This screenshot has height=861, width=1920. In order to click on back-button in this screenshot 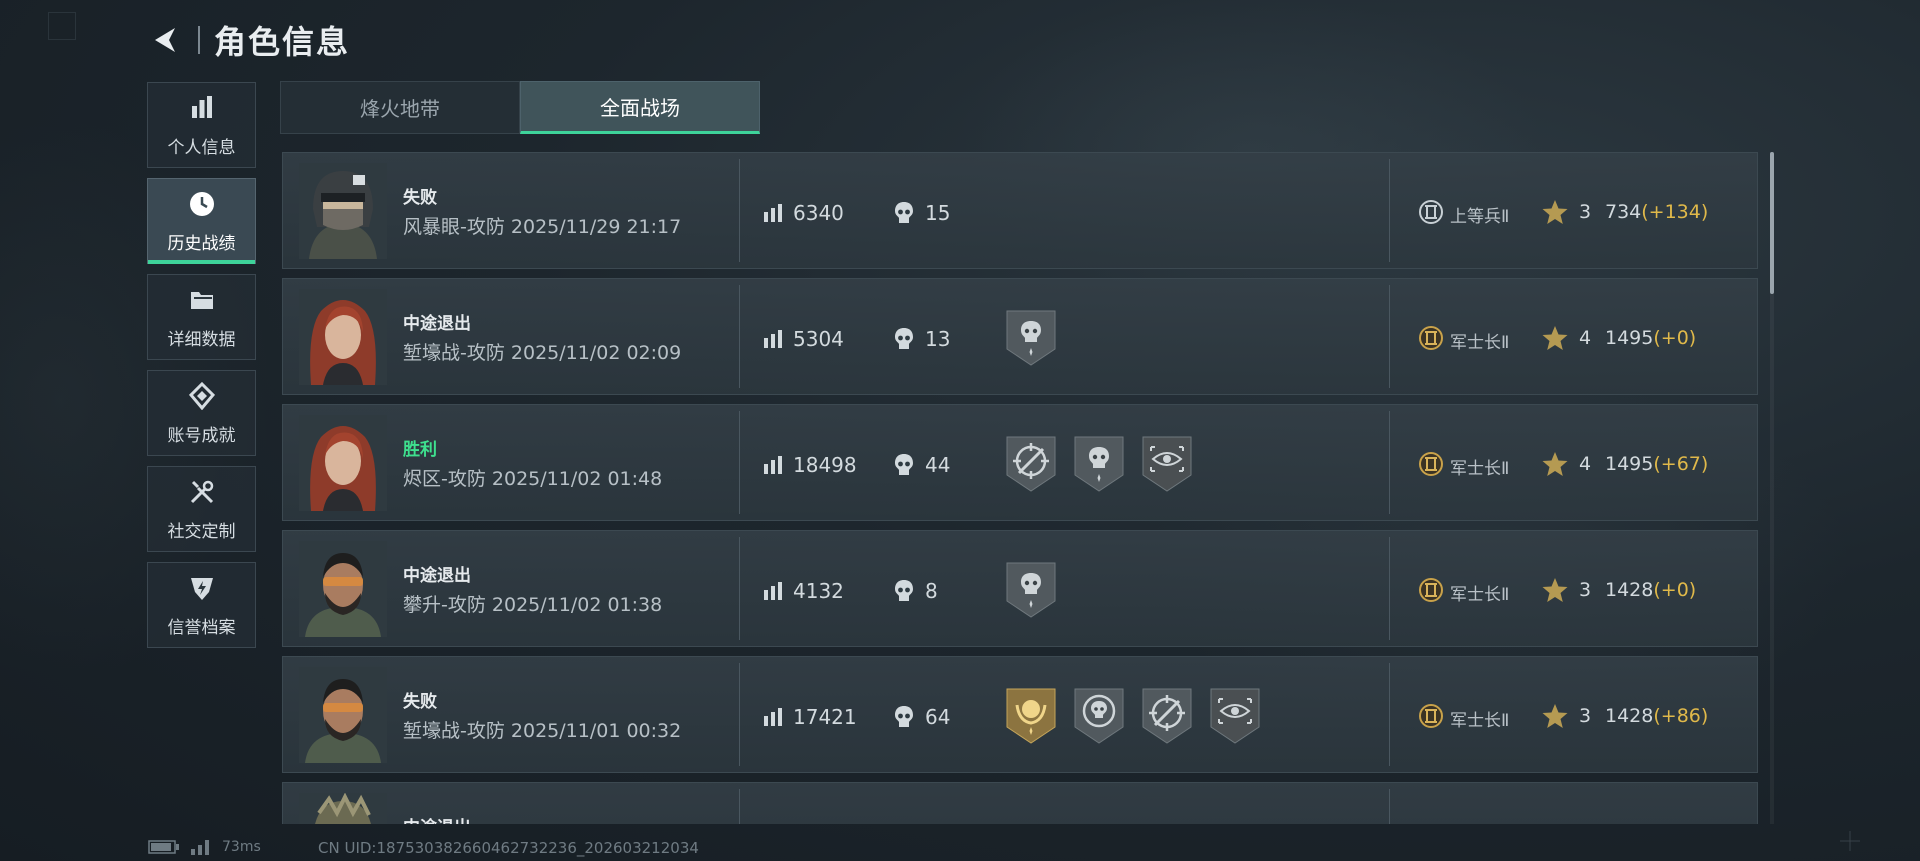, I will do `click(166, 40)`.